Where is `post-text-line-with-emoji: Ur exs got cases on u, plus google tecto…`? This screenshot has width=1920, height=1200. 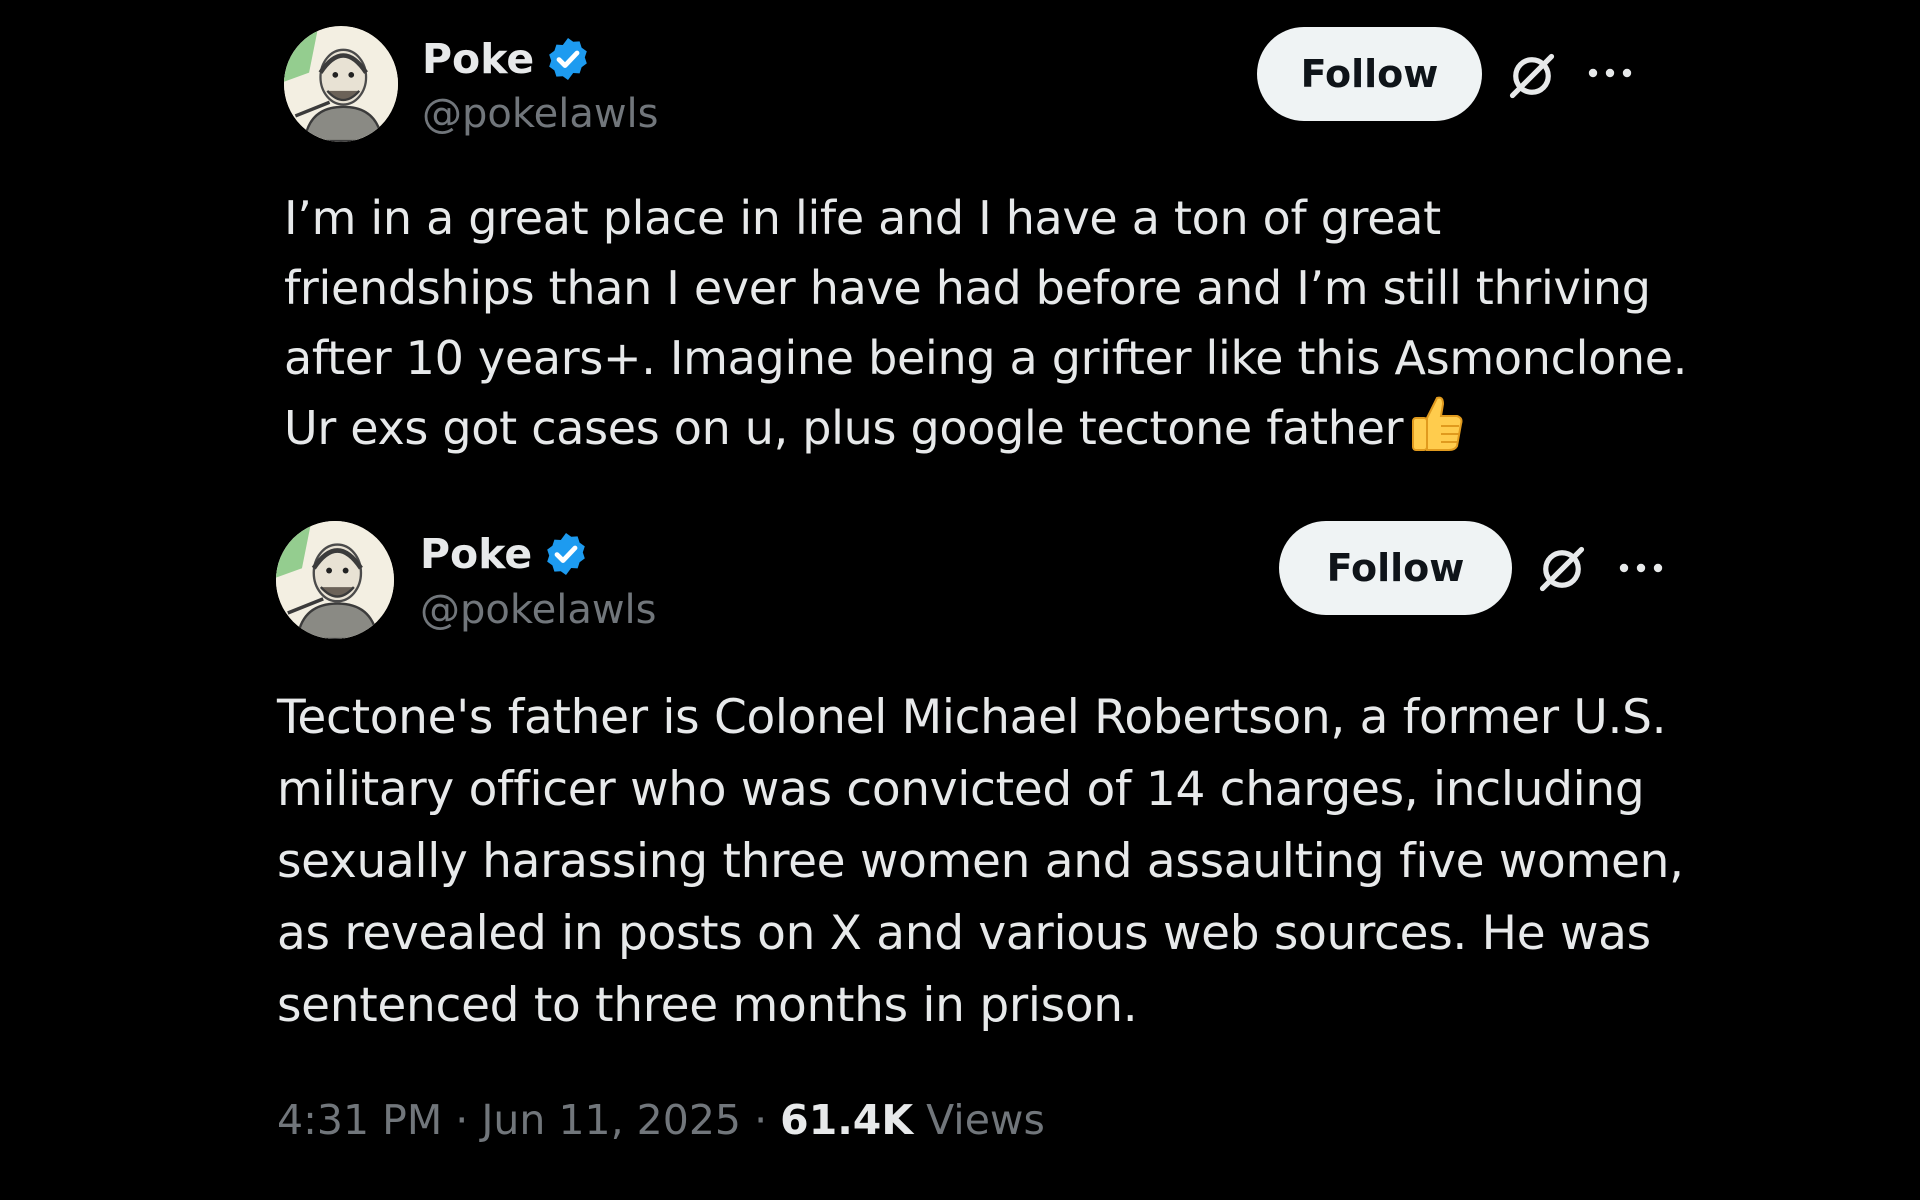 post-text-line-with-emoji: Ur exs got cases on u, plus google tecto… is located at coordinates (985, 428).